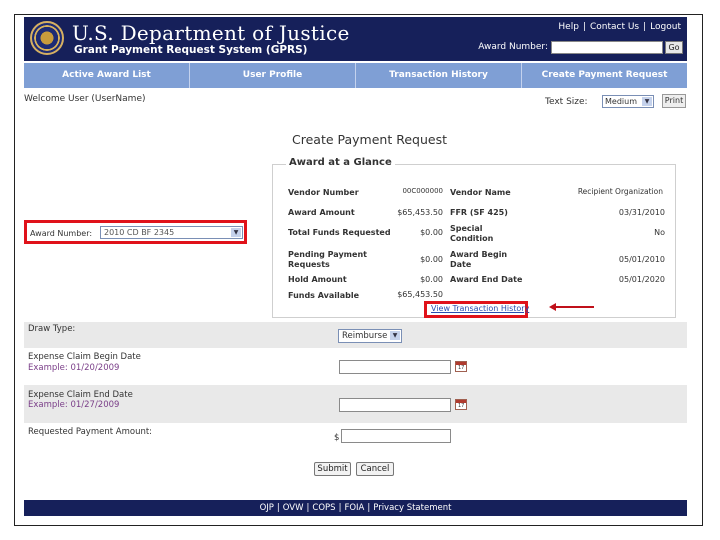 This screenshot has height=540, width=720. Describe the element at coordinates (80, 395) in the screenshot. I see `expense-end-date-label: Expense Claim End Date` at that location.